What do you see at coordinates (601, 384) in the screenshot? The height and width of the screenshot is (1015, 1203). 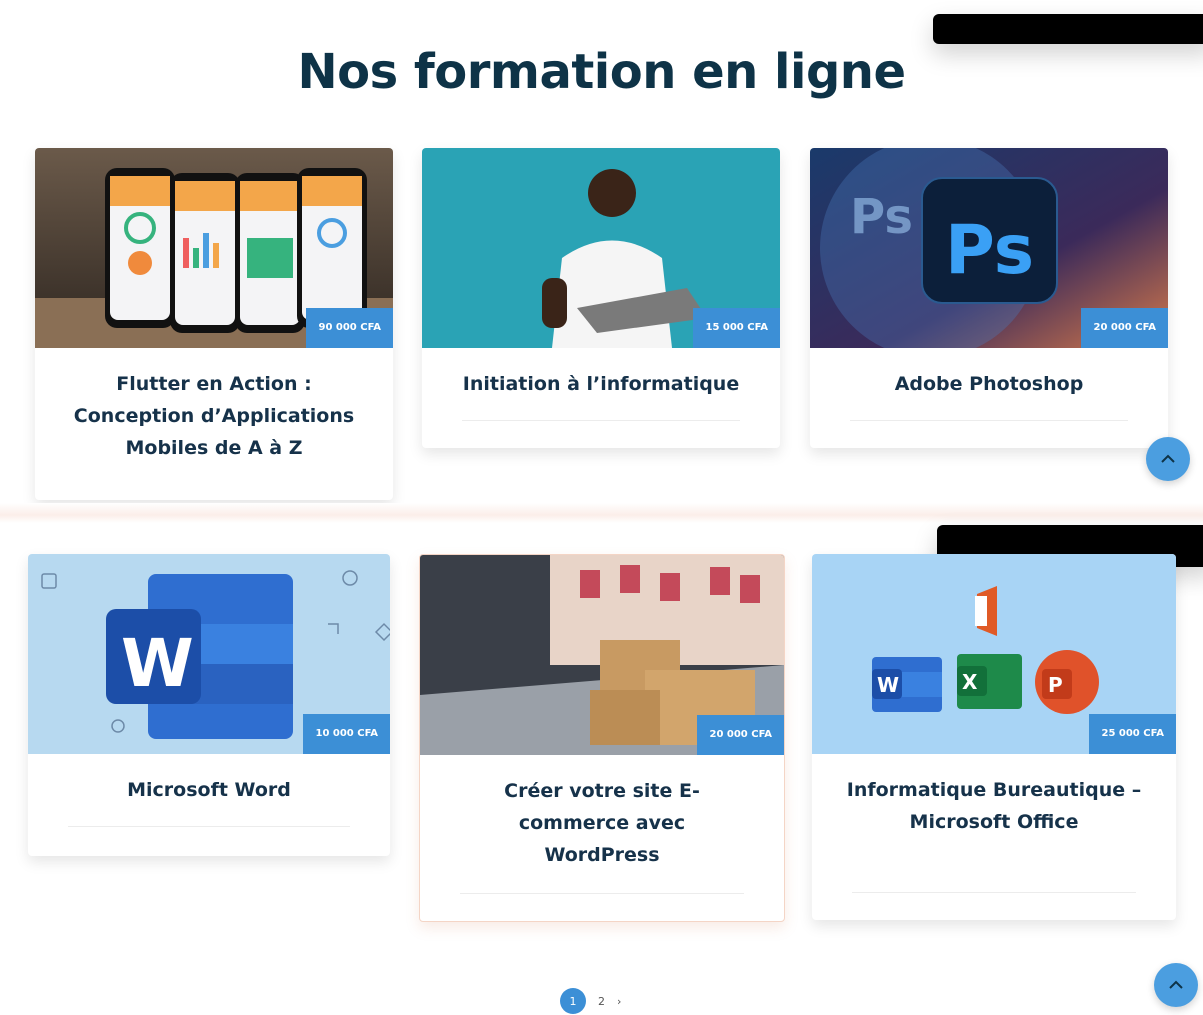 I see `course-title: Initiation à l’informatique` at bounding box center [601, 384].